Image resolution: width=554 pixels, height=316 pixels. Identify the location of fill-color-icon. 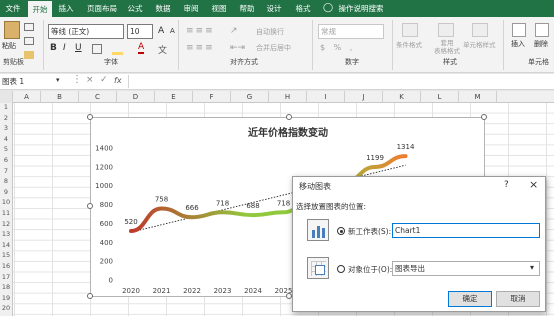
(117, 49).